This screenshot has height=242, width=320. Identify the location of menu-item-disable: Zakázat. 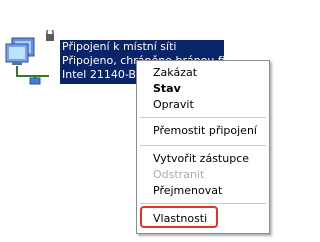
(175, 73).